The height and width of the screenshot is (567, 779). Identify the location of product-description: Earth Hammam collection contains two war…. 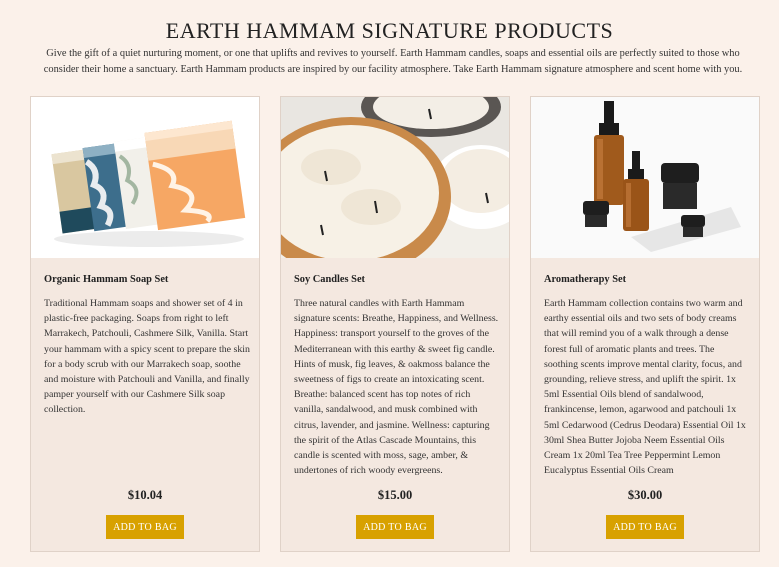
(645, 387).